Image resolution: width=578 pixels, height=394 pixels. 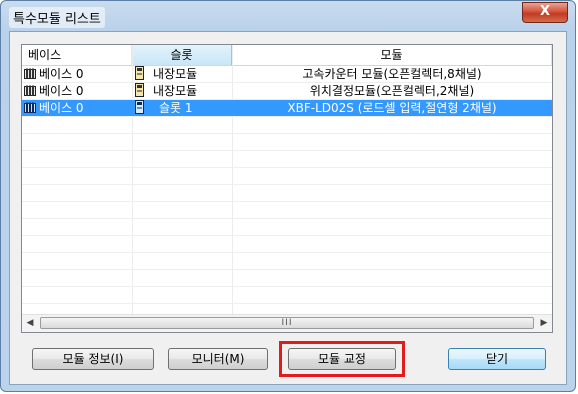 I want to click on list-header: 베이스 슬롯 모듈, so click(x=287, y=55).